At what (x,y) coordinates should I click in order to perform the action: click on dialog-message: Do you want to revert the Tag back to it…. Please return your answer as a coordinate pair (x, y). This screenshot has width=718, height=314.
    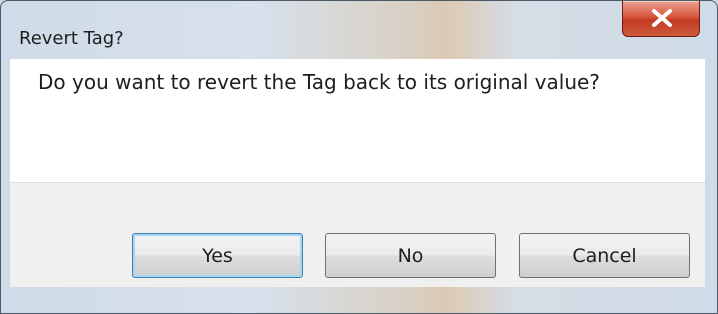
    Looking at the image, I should click on (319, 82).